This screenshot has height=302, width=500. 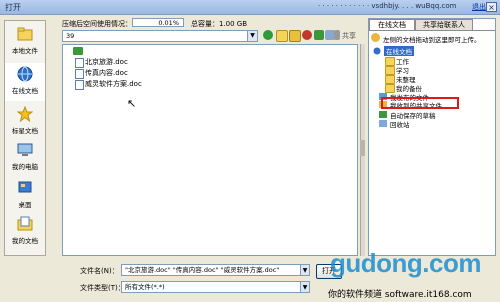 What do you see at coordinates (295, 36) in the screenshot?
I see `new-folder-icon` at bounding box center [295, 36].